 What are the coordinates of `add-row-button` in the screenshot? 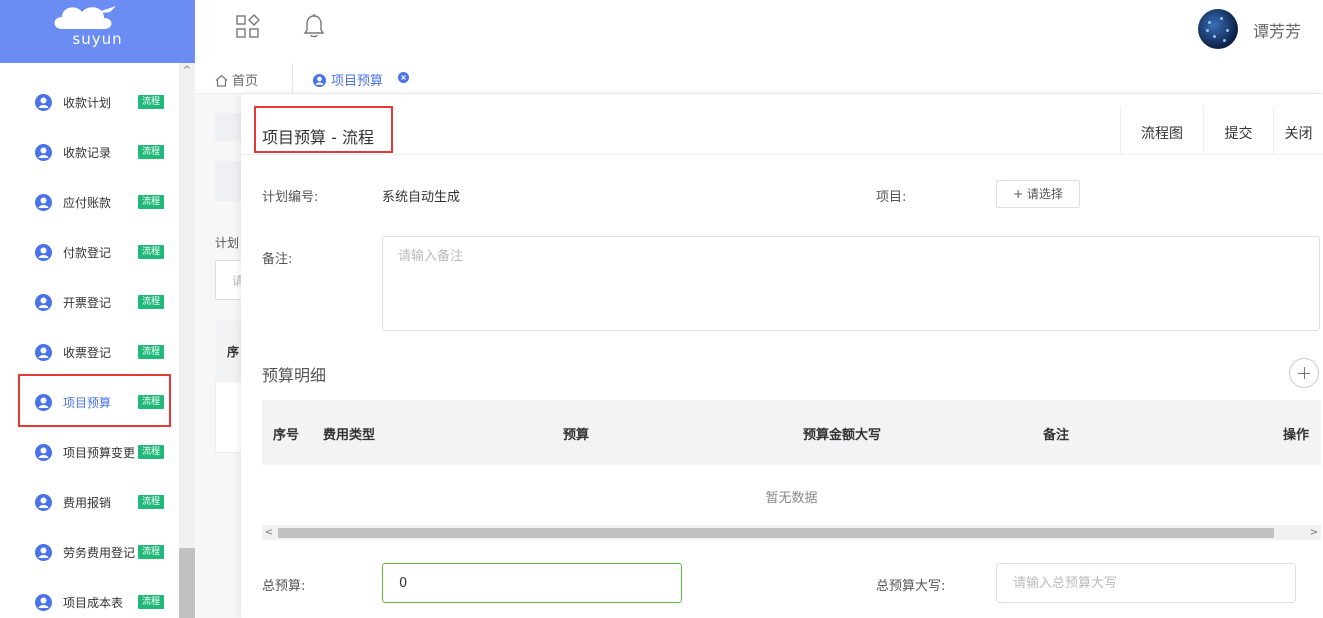 It's located at (1304, 373).